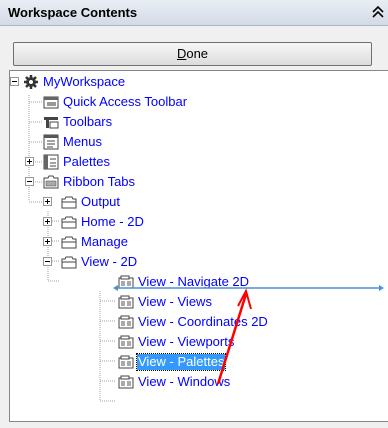  I want to click on tree-node-label: Palettes, so click(86, 161).